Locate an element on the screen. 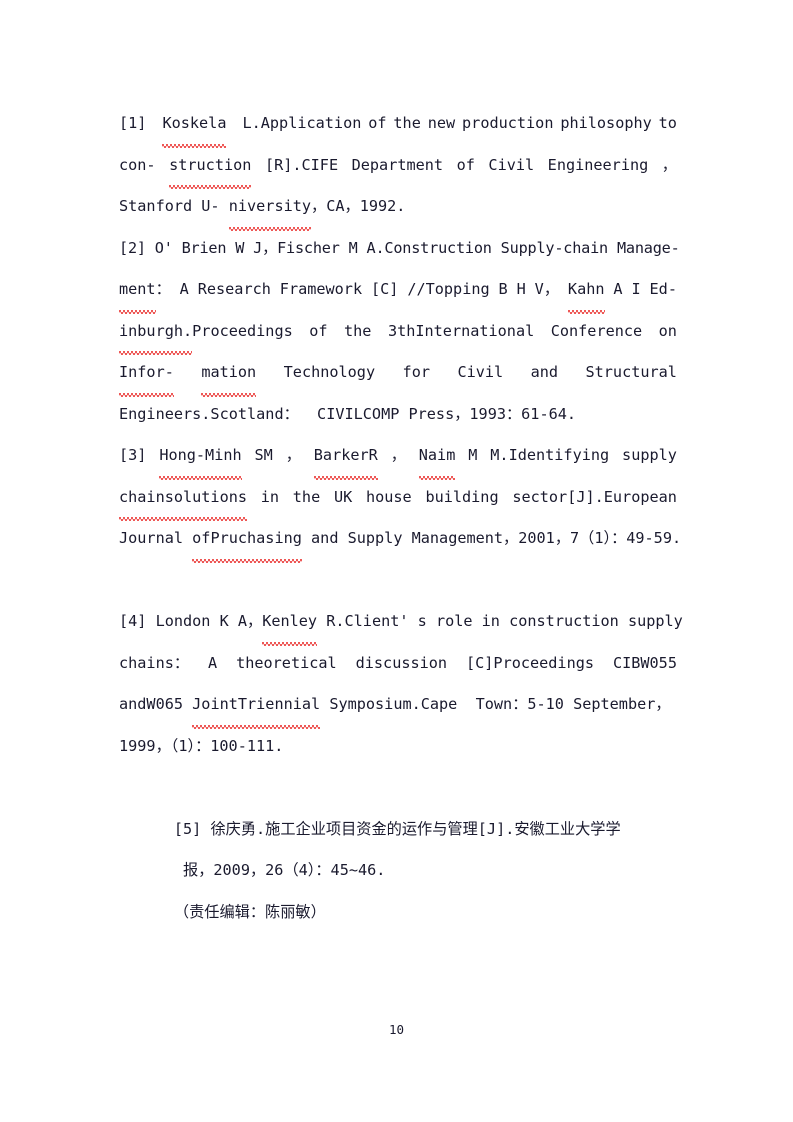  ref-text: 报，2009，26（4）：45~46. is located at coordinates (279, 870).